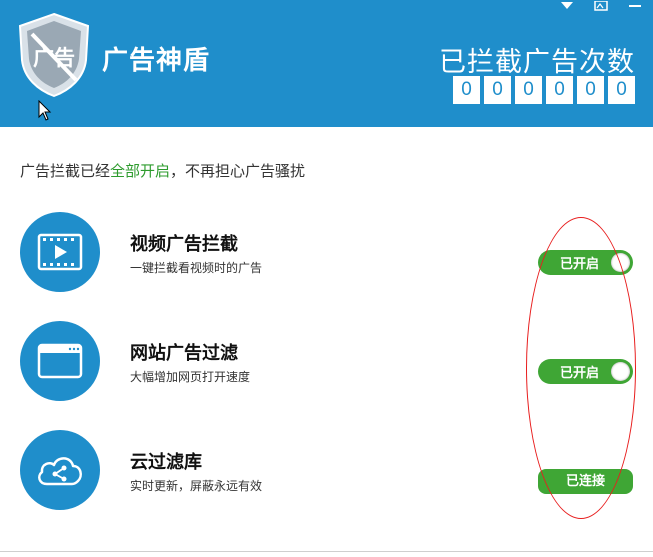 The width and height of the screenshot is (653, 557). Describe the element at coordinates (326, 361) in the screenshot. I see `feature-web-ad-filter: 网站广告过滤 大幅增加网页打开速度 已开启` at that location.